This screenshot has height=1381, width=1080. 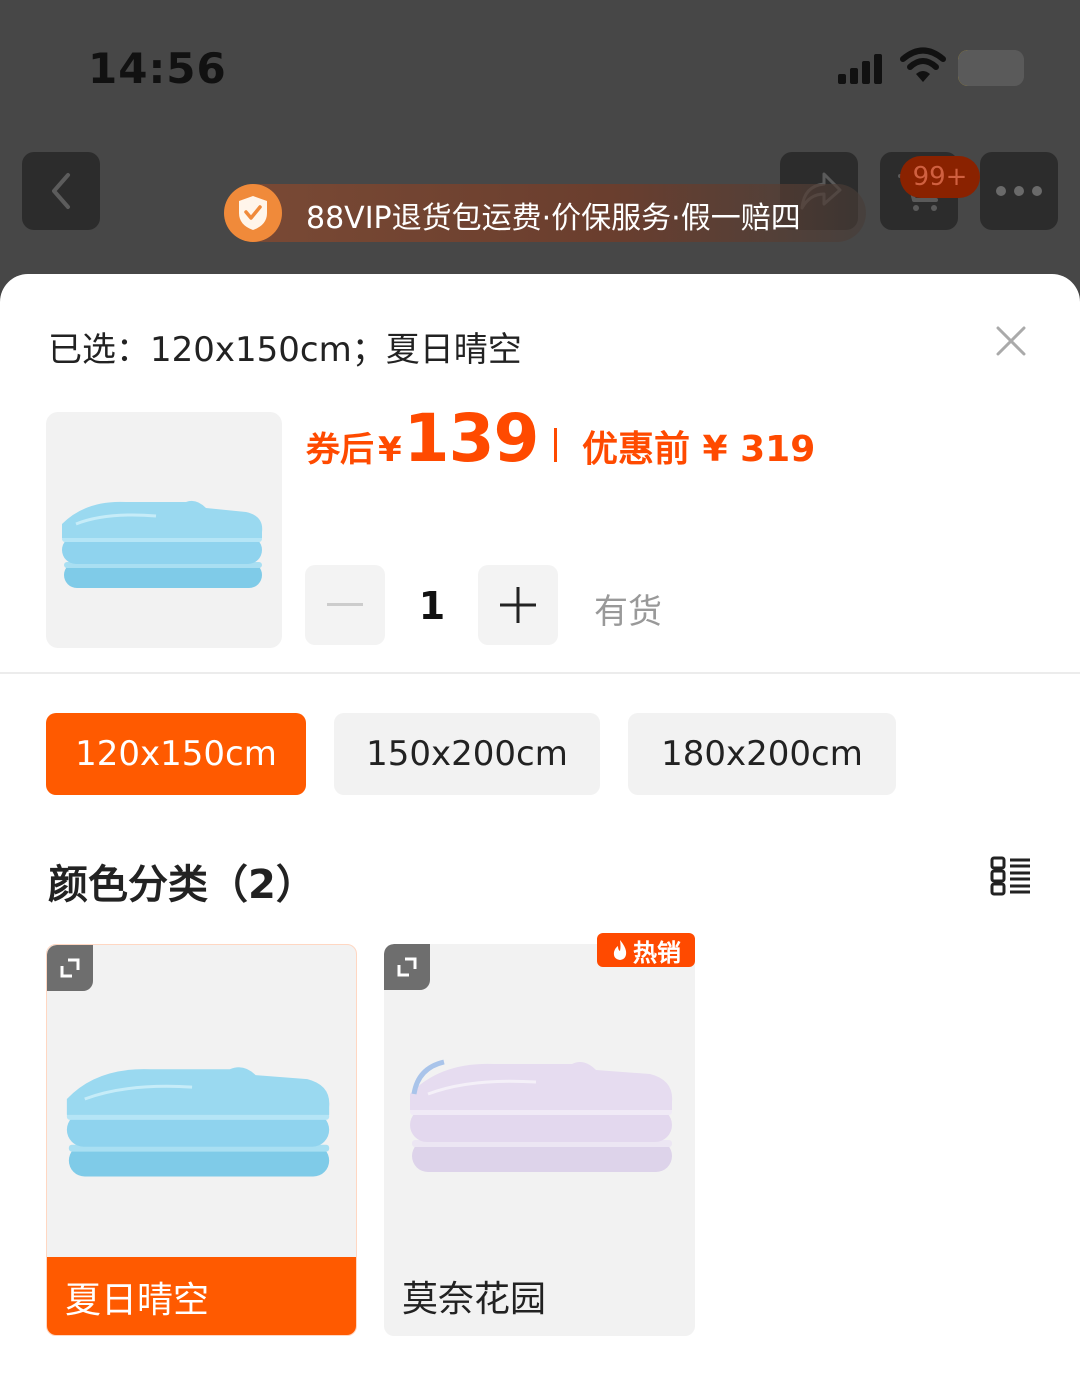 What do you see at coordinates (657, 952) in the screenshot?
I see `hot-sale-text: 热销` at bounding box center [657, 952].